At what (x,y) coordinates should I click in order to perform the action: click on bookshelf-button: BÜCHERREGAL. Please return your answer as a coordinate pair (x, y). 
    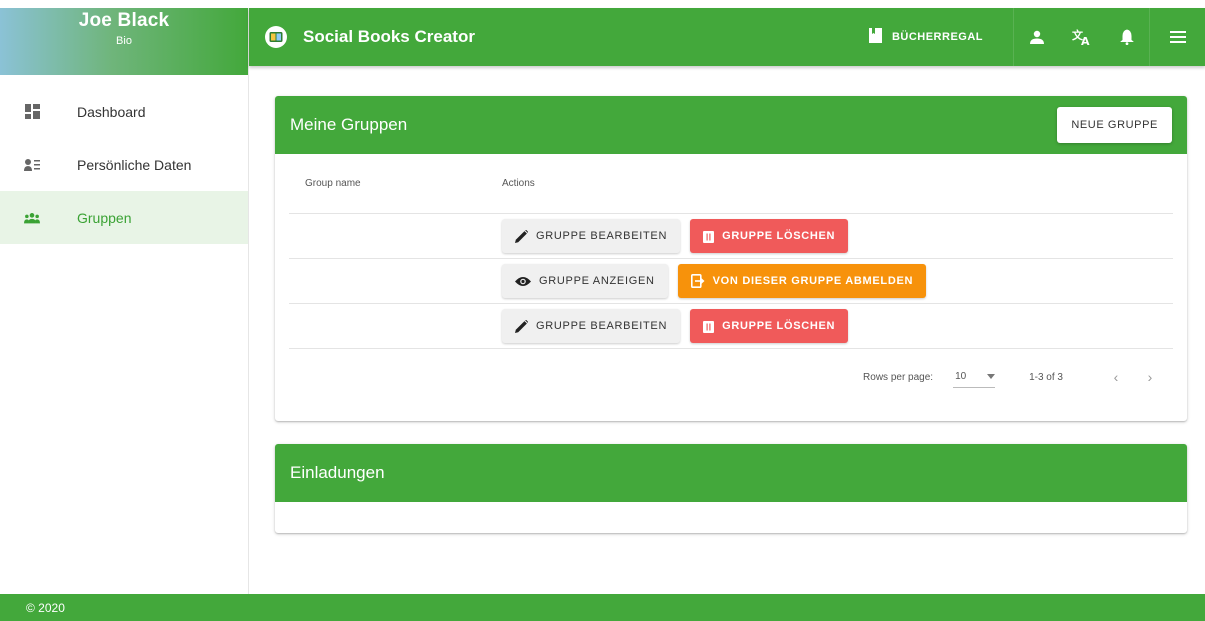
    Looking at the image, I should click on (931, 37).